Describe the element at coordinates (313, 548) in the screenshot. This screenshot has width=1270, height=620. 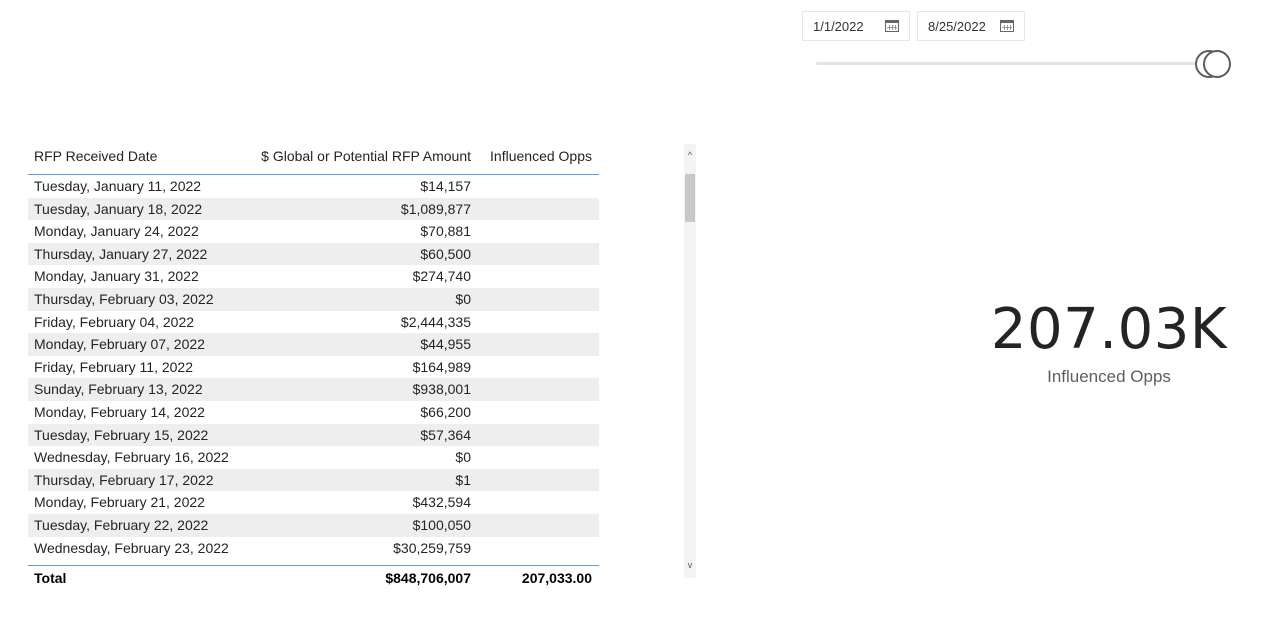
I see `table-row: Wednesday, February 23, 2022 $30,259,759` at that location.